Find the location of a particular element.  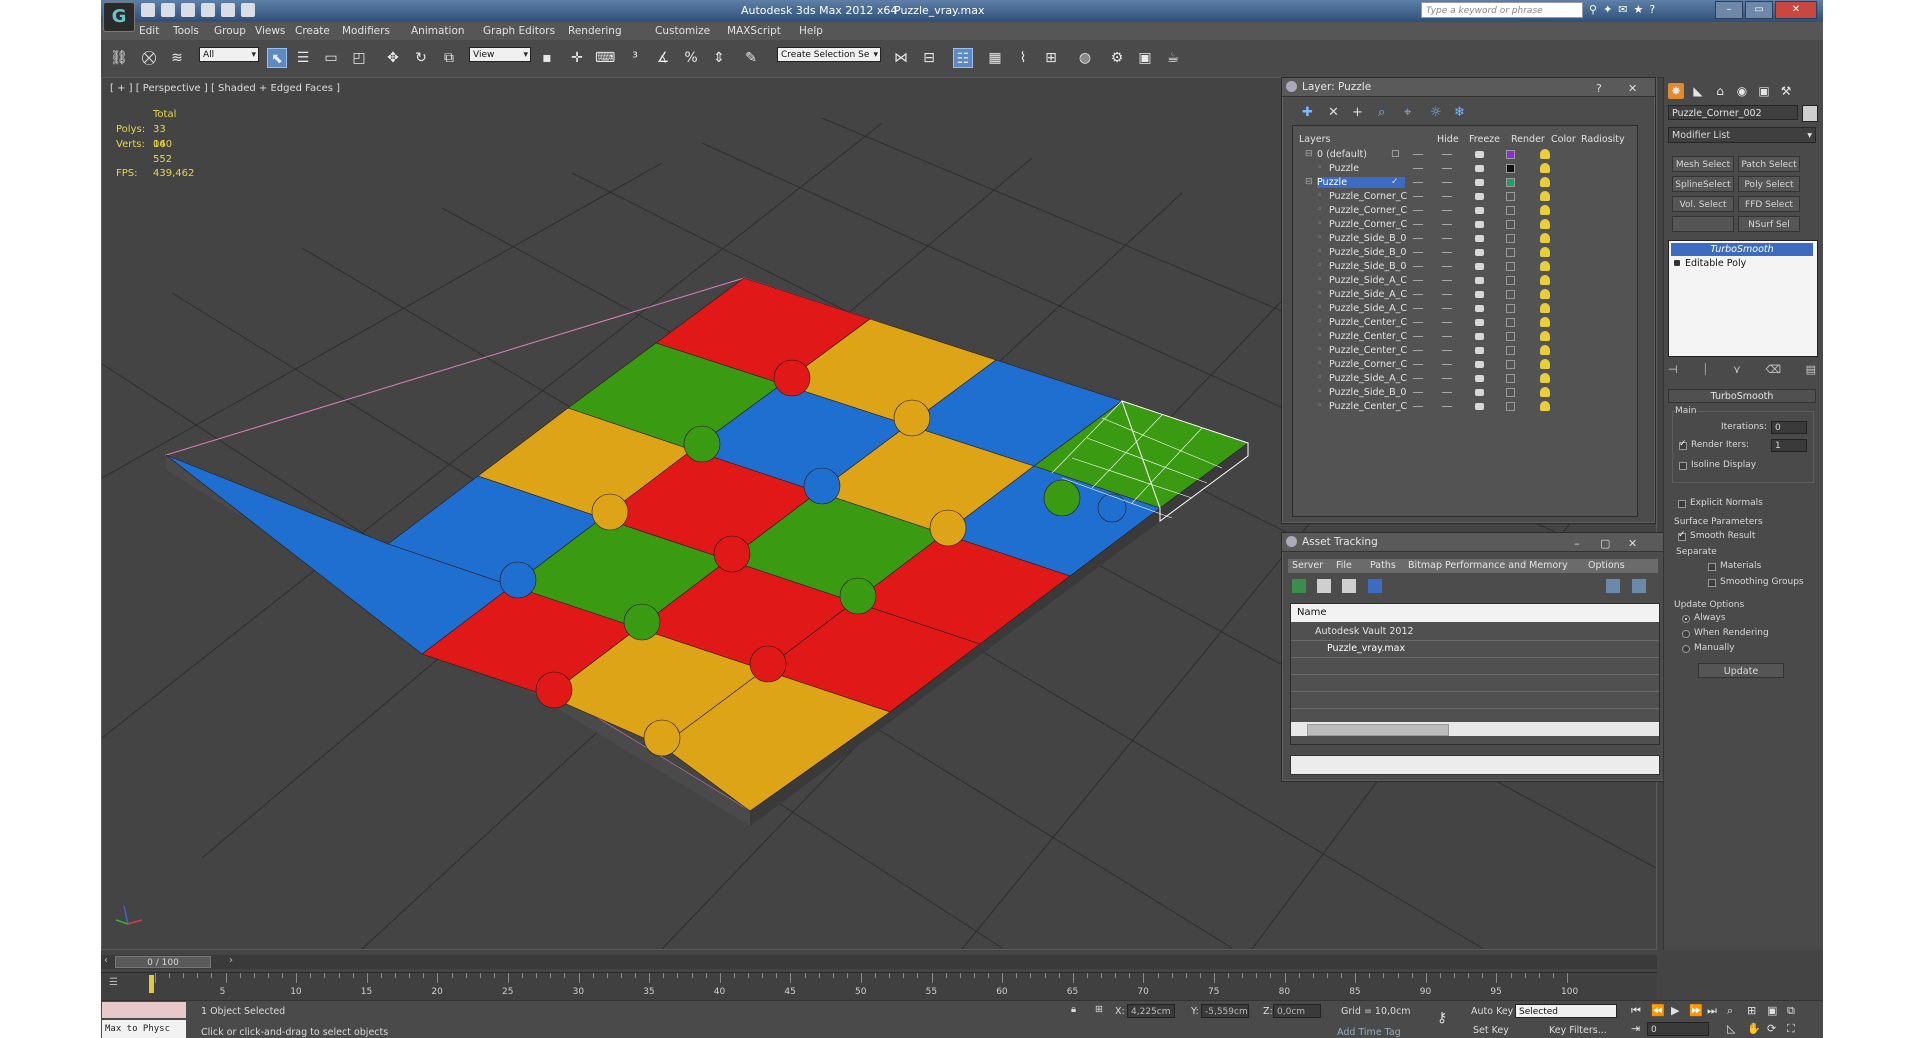

maxscript-listener-top is located at coordinates (144, 1010).